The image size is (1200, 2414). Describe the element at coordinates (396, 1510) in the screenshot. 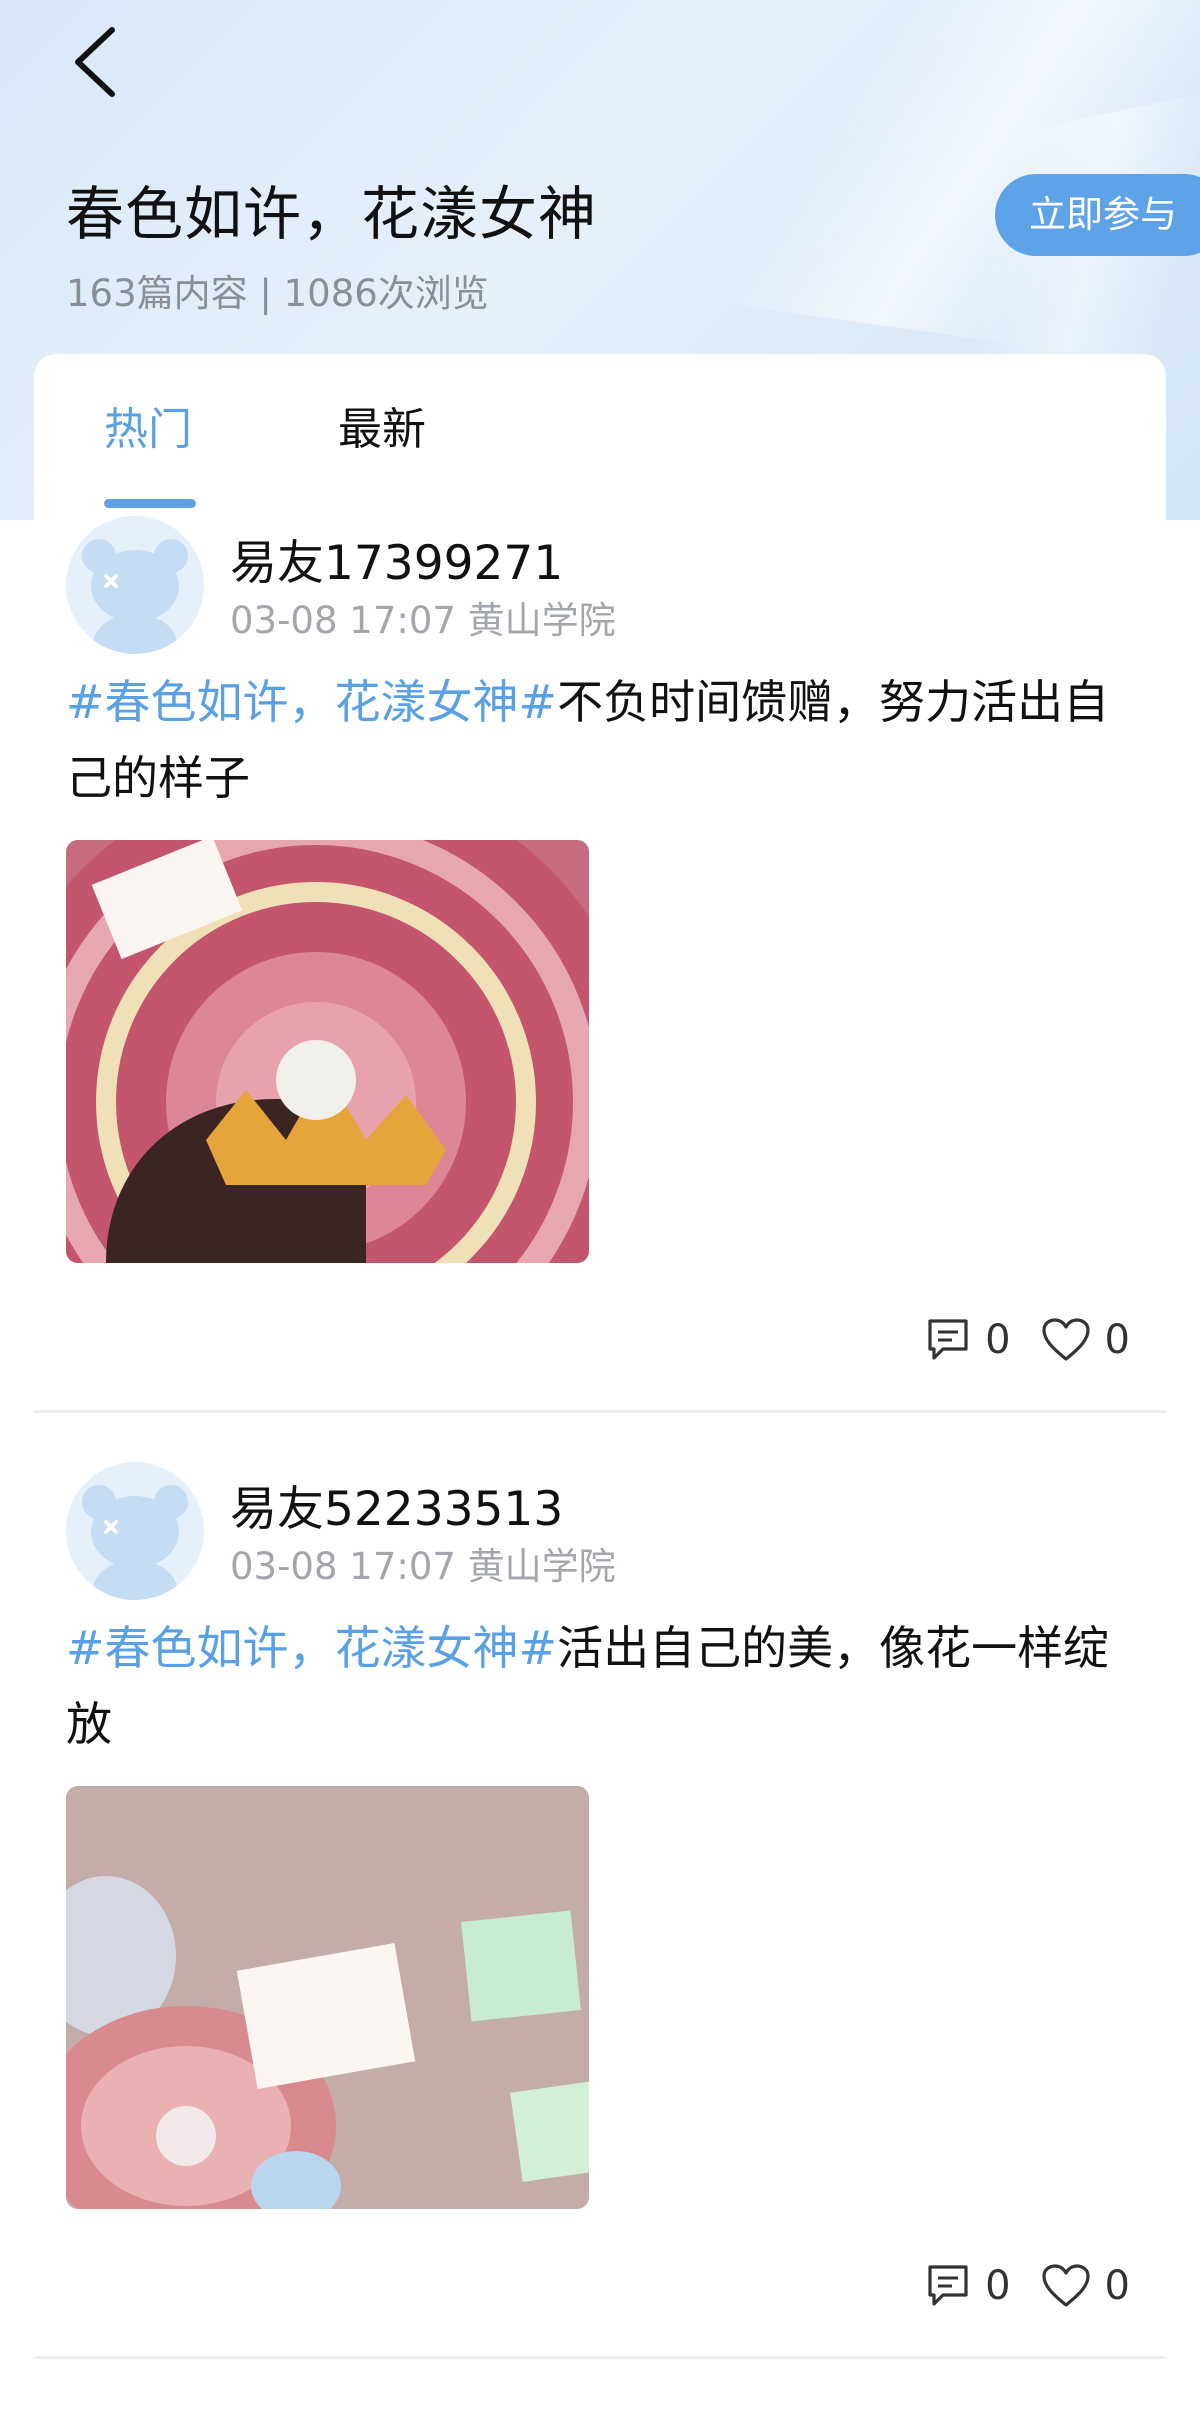

I see `author-name: 易友52233513` at that location.